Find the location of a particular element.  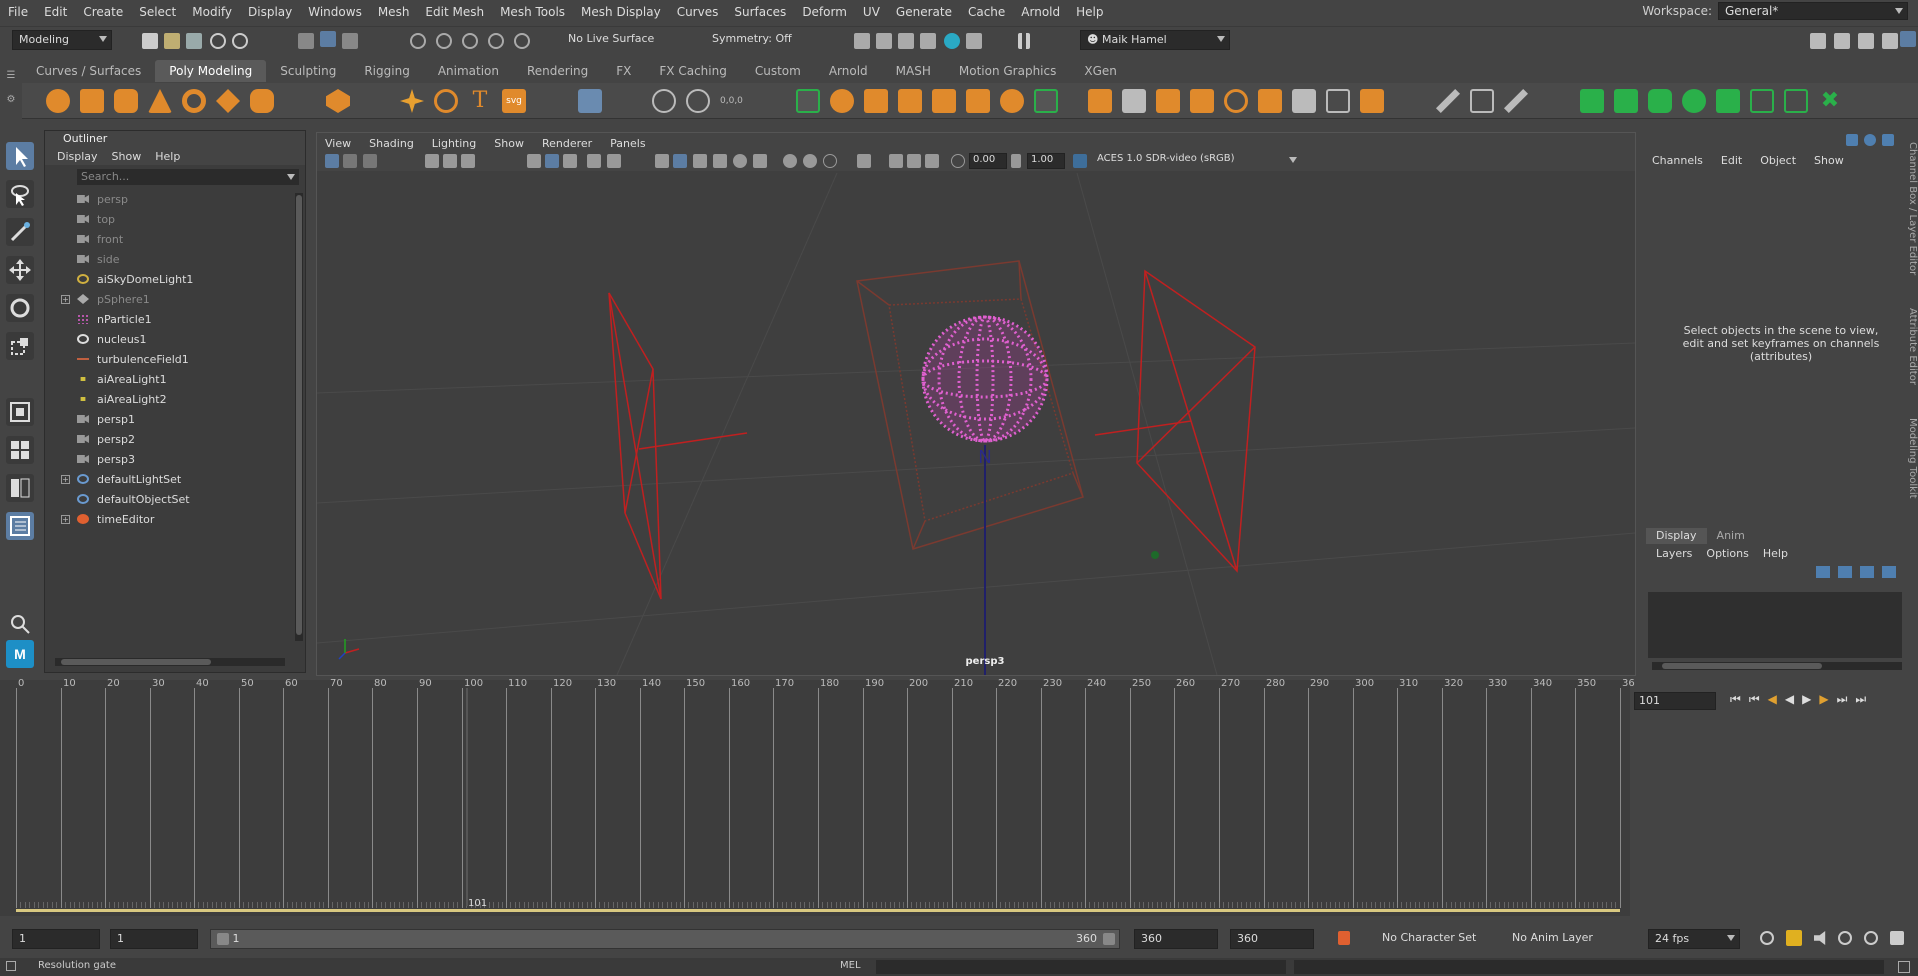

tab-animation: Animation is located at coordinates (468, 71).